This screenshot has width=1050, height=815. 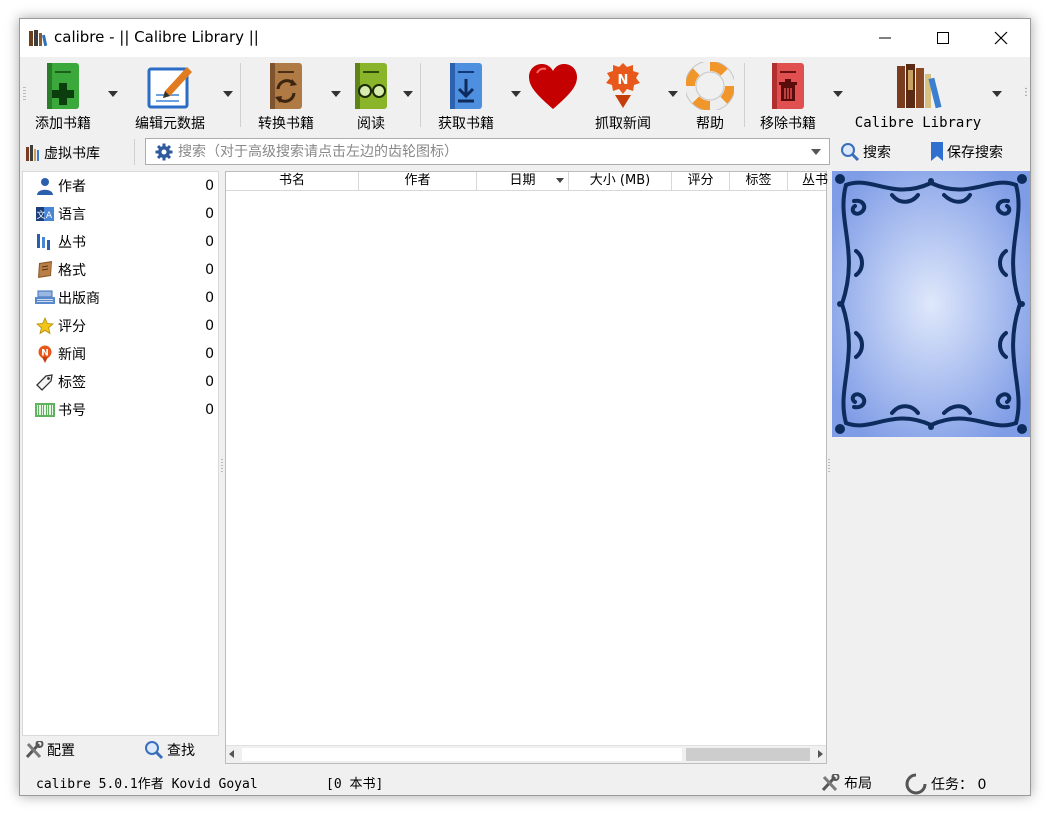 I want to click on horizontal-scrollbar, so click(x=526, y=754).